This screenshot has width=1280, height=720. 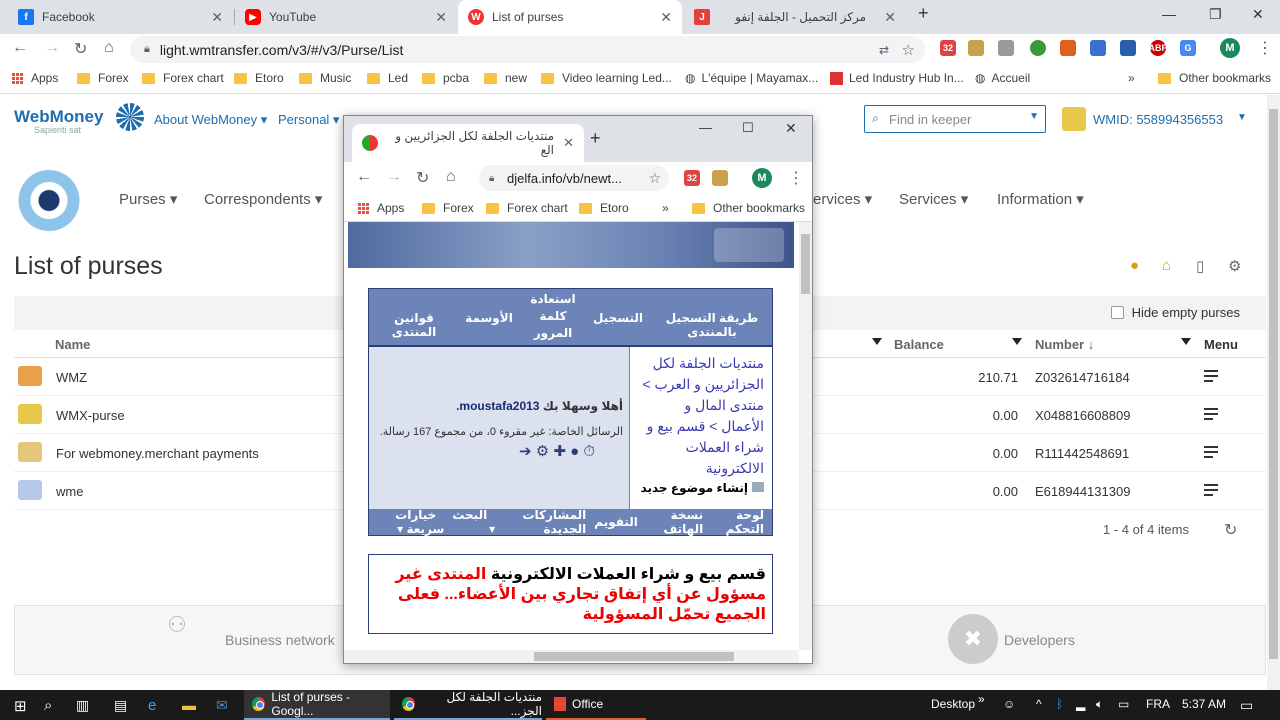 I want to click on bookmark-new: new, so click(x=505, y=78).